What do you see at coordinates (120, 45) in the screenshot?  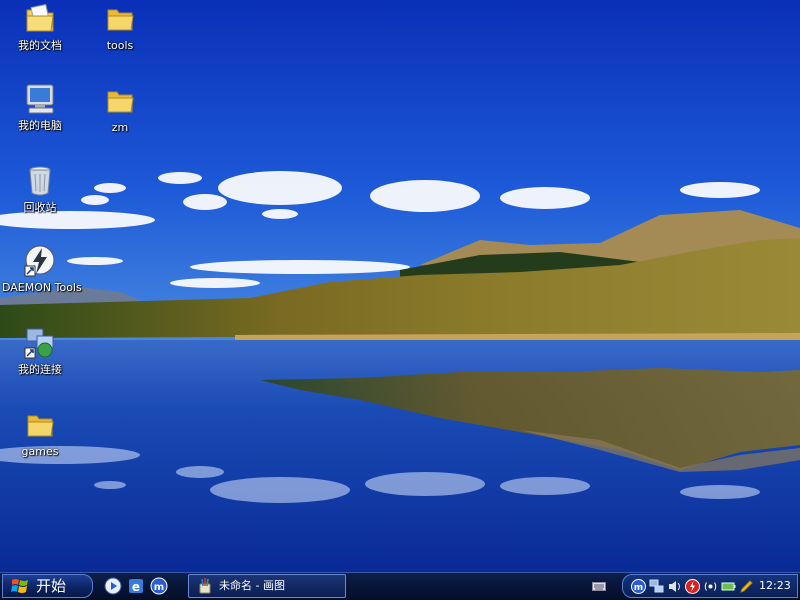 I see `desktop-icon-label: tools` at bounding box center [120, 45].